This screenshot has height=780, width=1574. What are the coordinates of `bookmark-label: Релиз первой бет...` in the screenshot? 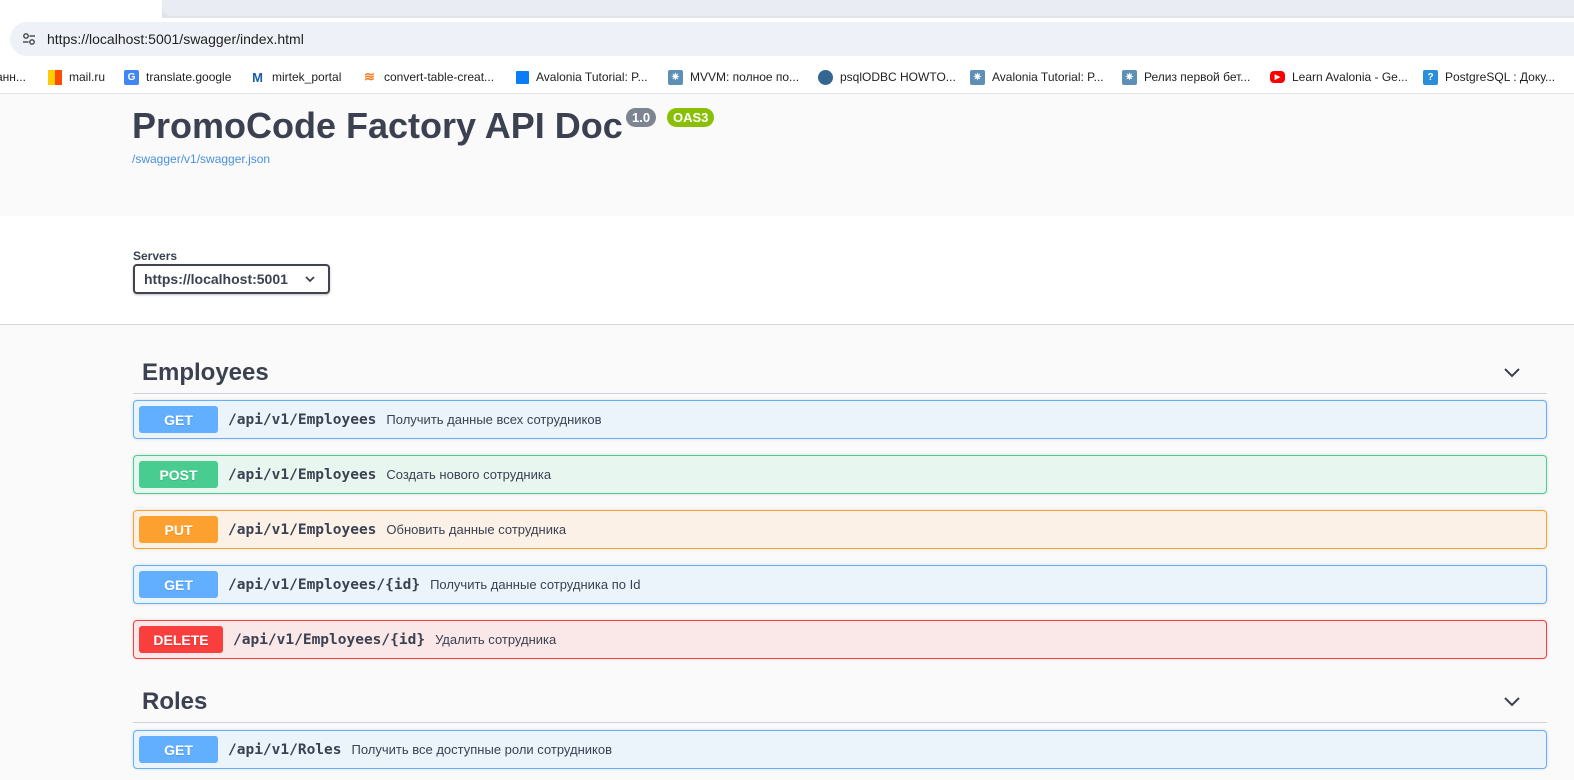 It's located at (1197, 77).